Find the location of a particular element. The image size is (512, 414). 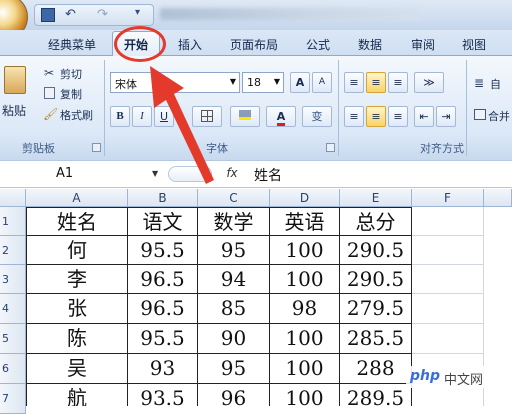

shrink-font-button: A is located at coordinates (322, 82).